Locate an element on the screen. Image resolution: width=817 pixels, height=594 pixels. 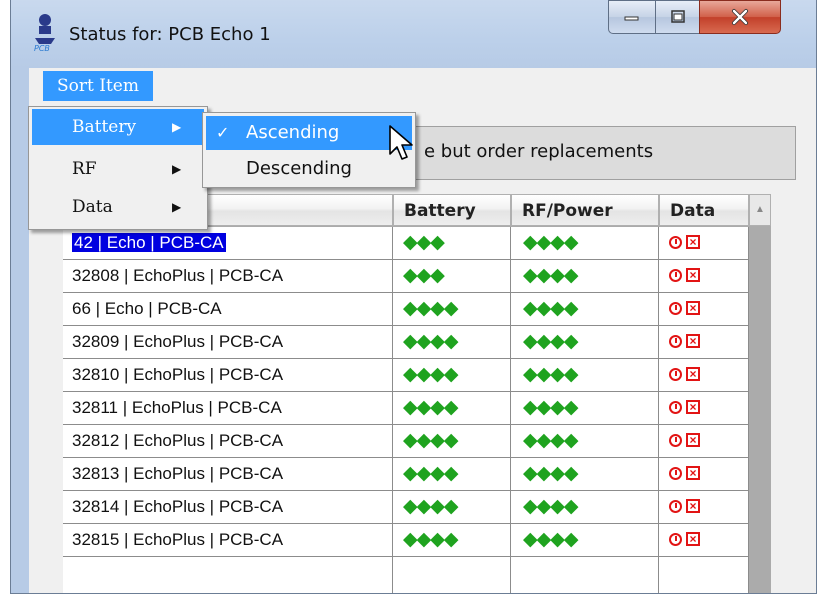
notice-banner: e but order replacements is located at coordinates (602, 153).